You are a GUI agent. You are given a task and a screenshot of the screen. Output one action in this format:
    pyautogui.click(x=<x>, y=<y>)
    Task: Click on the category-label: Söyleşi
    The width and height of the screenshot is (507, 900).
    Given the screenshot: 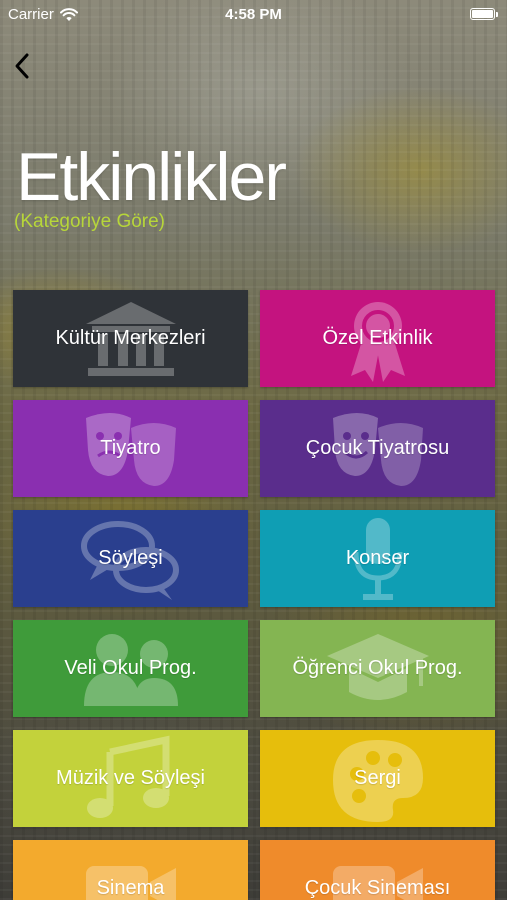 What is the action you would take?
    pyautogui.click(x=130, y=558)
    